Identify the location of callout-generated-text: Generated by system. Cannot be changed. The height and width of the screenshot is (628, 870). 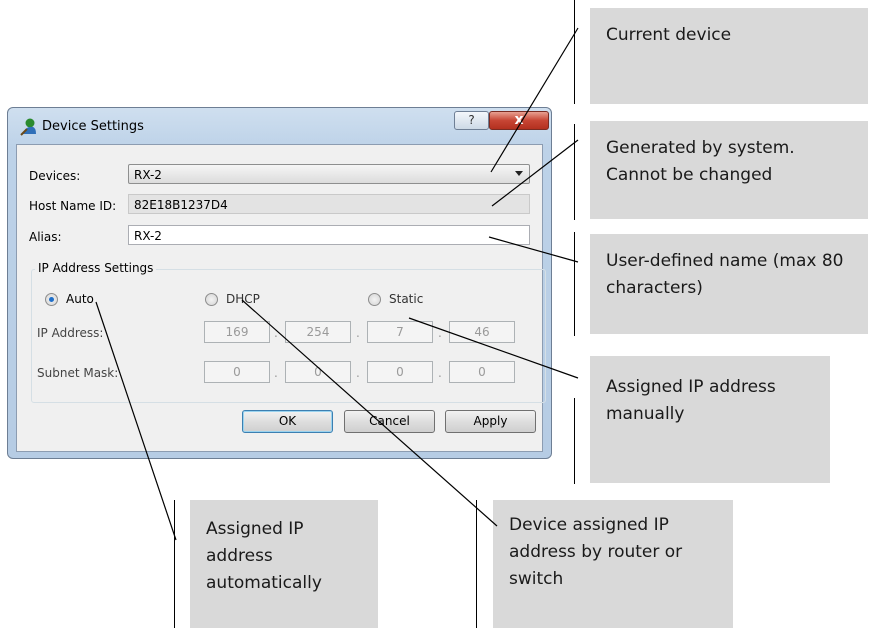
(700, 161).